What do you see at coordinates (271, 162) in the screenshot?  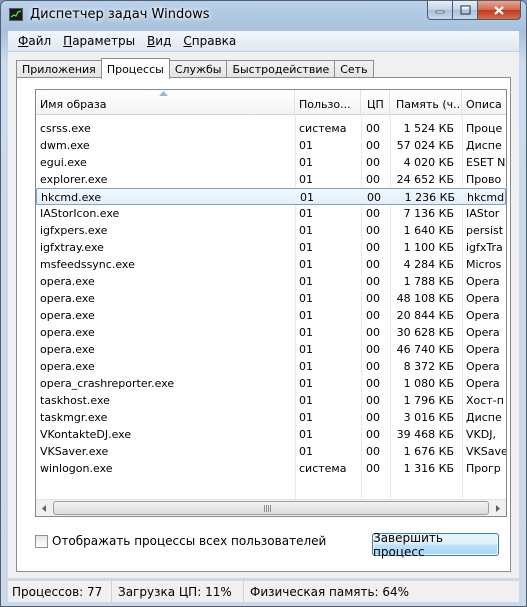 I see `table-row: egui.exe 01 00 4 020 КБ ESET N` at bounding box center [271, 162].